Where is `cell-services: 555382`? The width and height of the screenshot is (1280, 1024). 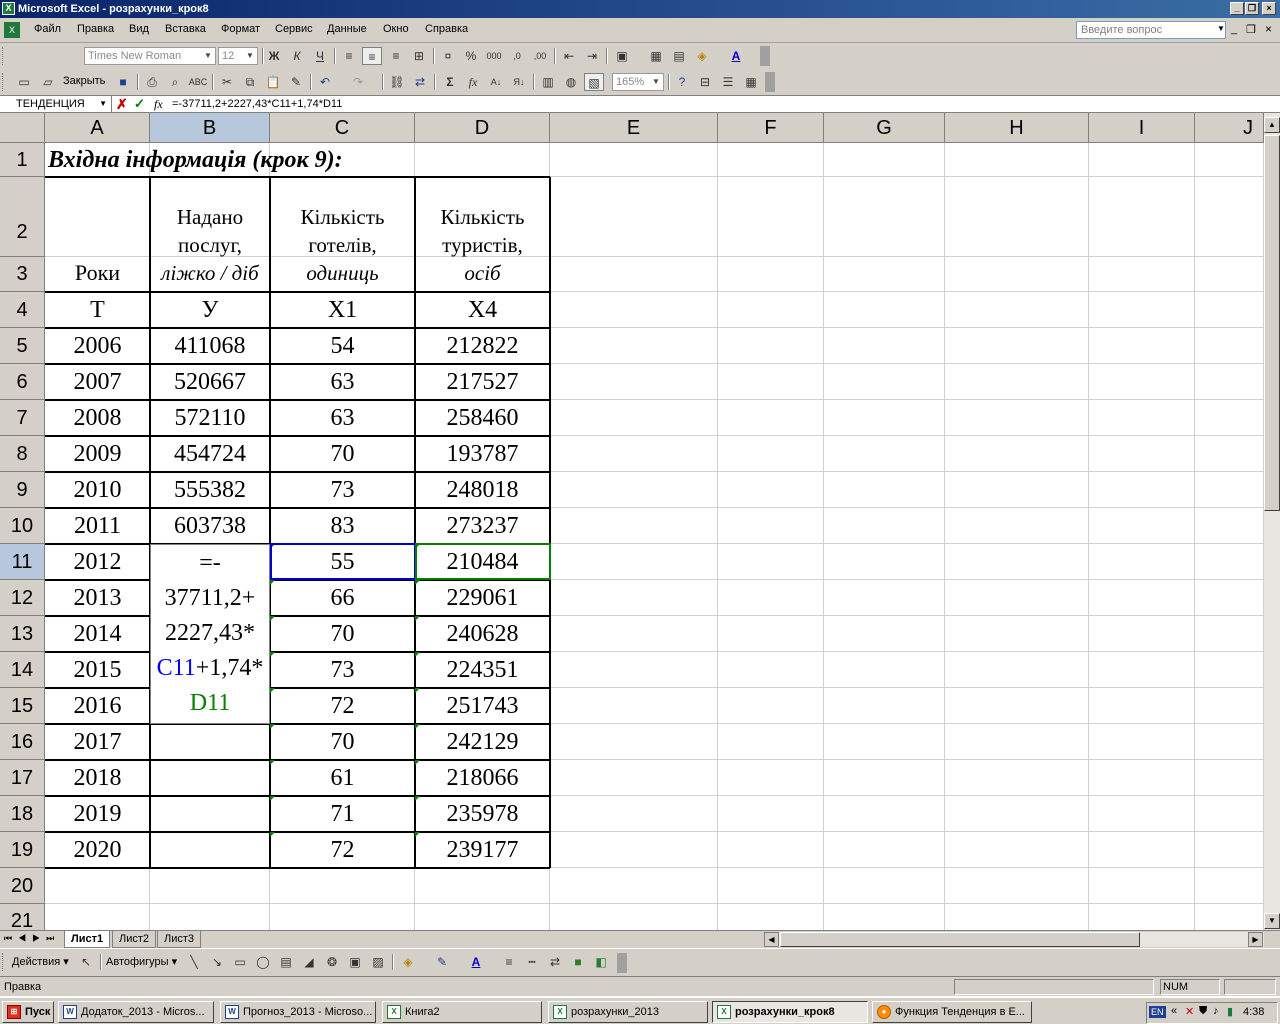 cell-services: 555382 is located at coordinates (210, 490).